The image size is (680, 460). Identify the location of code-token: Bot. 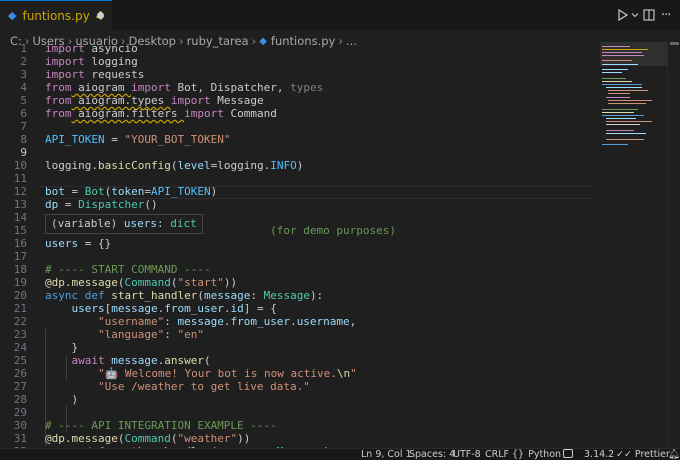
(94, 191).